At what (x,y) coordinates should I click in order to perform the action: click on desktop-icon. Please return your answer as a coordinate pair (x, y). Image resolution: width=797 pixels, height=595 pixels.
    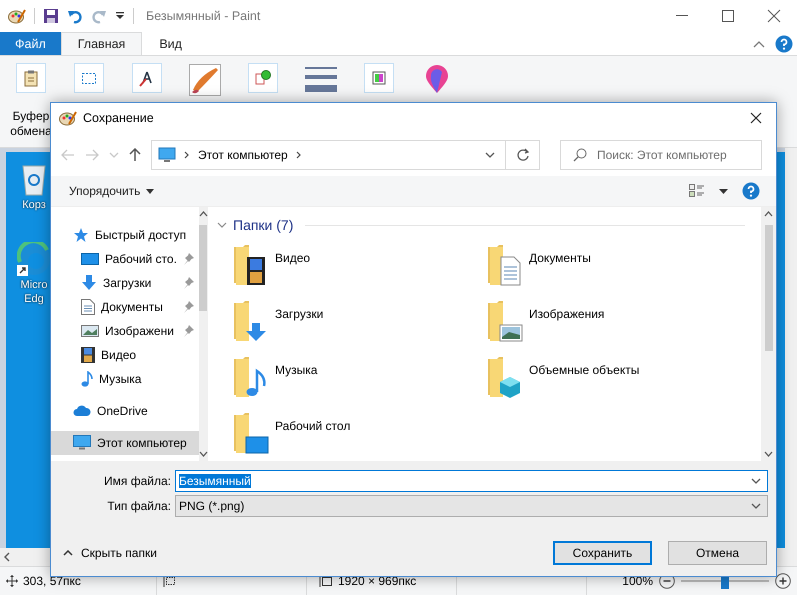
    Looking at the image, I should click on (90, 259).